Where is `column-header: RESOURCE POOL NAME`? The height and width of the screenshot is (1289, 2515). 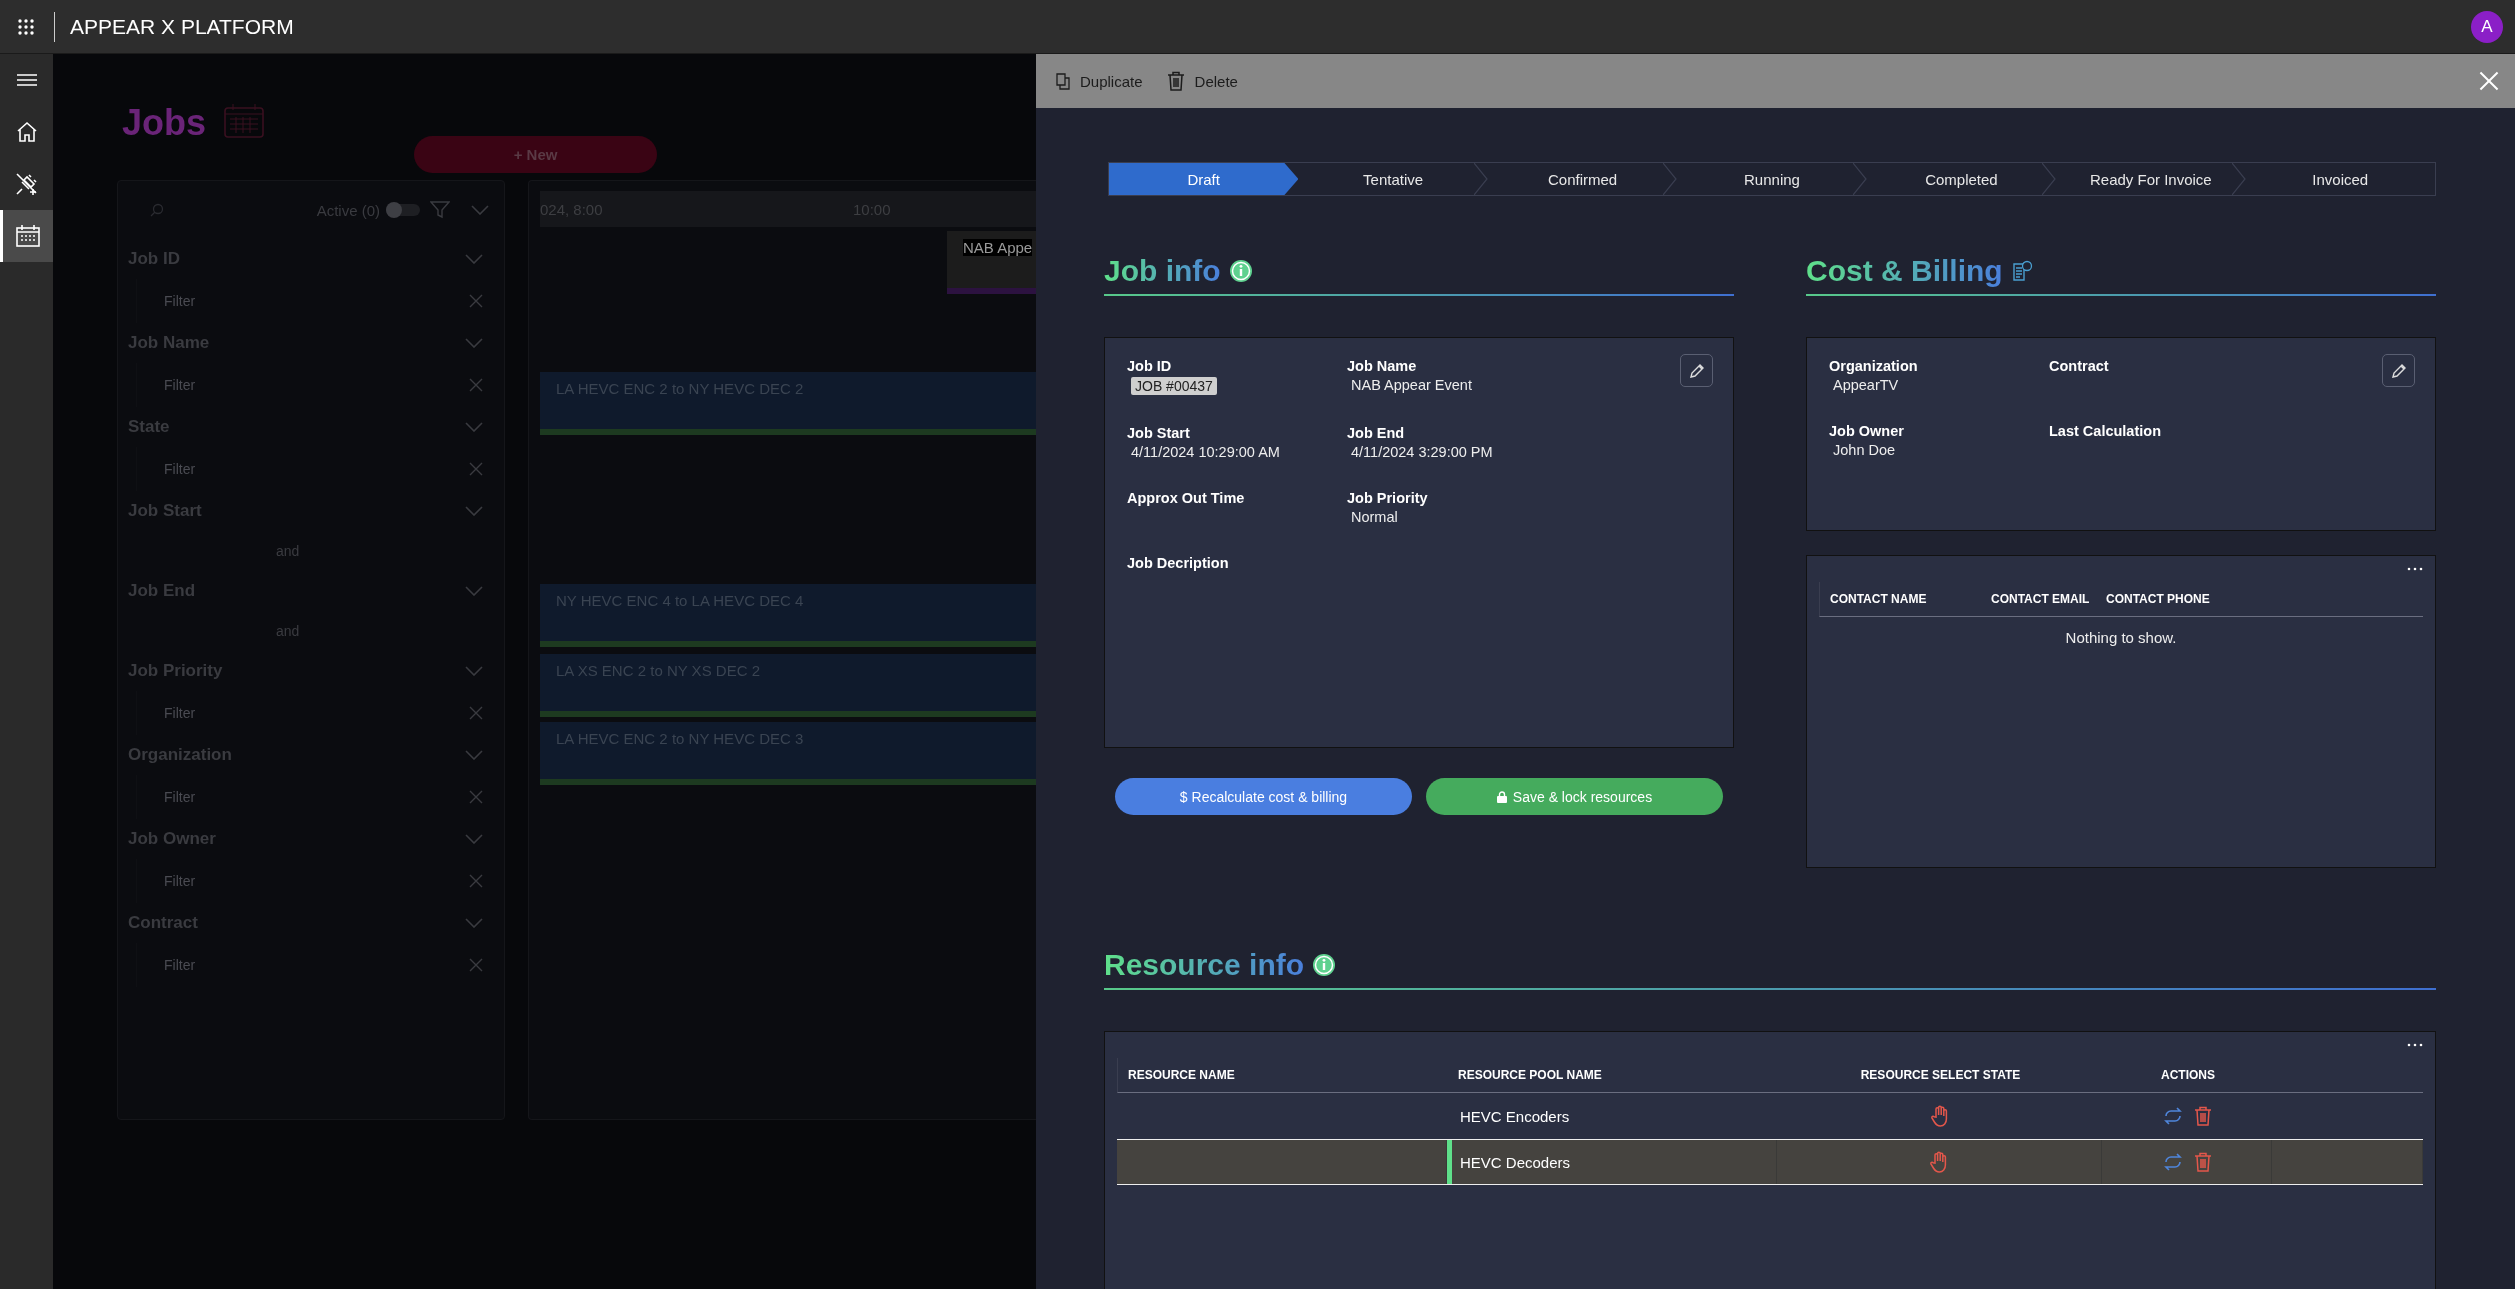
column-header: RESOURCE POOL NAME is located at coordinates (1530, 1075).